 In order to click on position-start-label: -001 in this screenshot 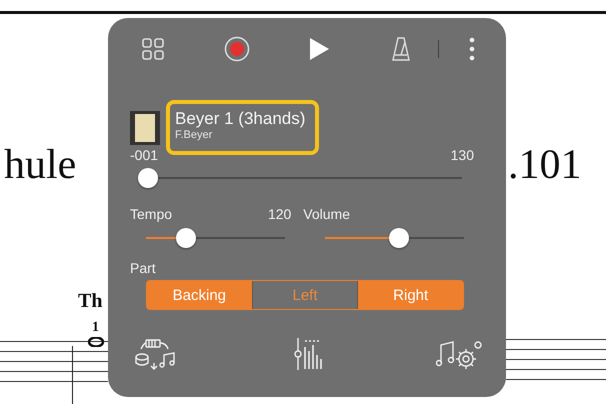, I will do `click(144, 155)`.